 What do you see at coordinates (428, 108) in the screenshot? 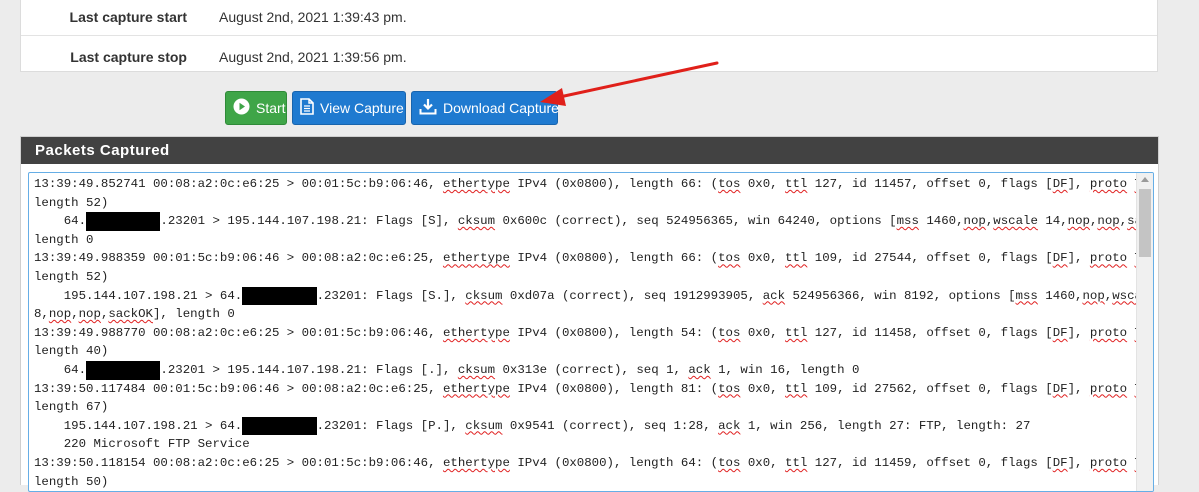
I see `download-icon` at bounding box center [428, 108].